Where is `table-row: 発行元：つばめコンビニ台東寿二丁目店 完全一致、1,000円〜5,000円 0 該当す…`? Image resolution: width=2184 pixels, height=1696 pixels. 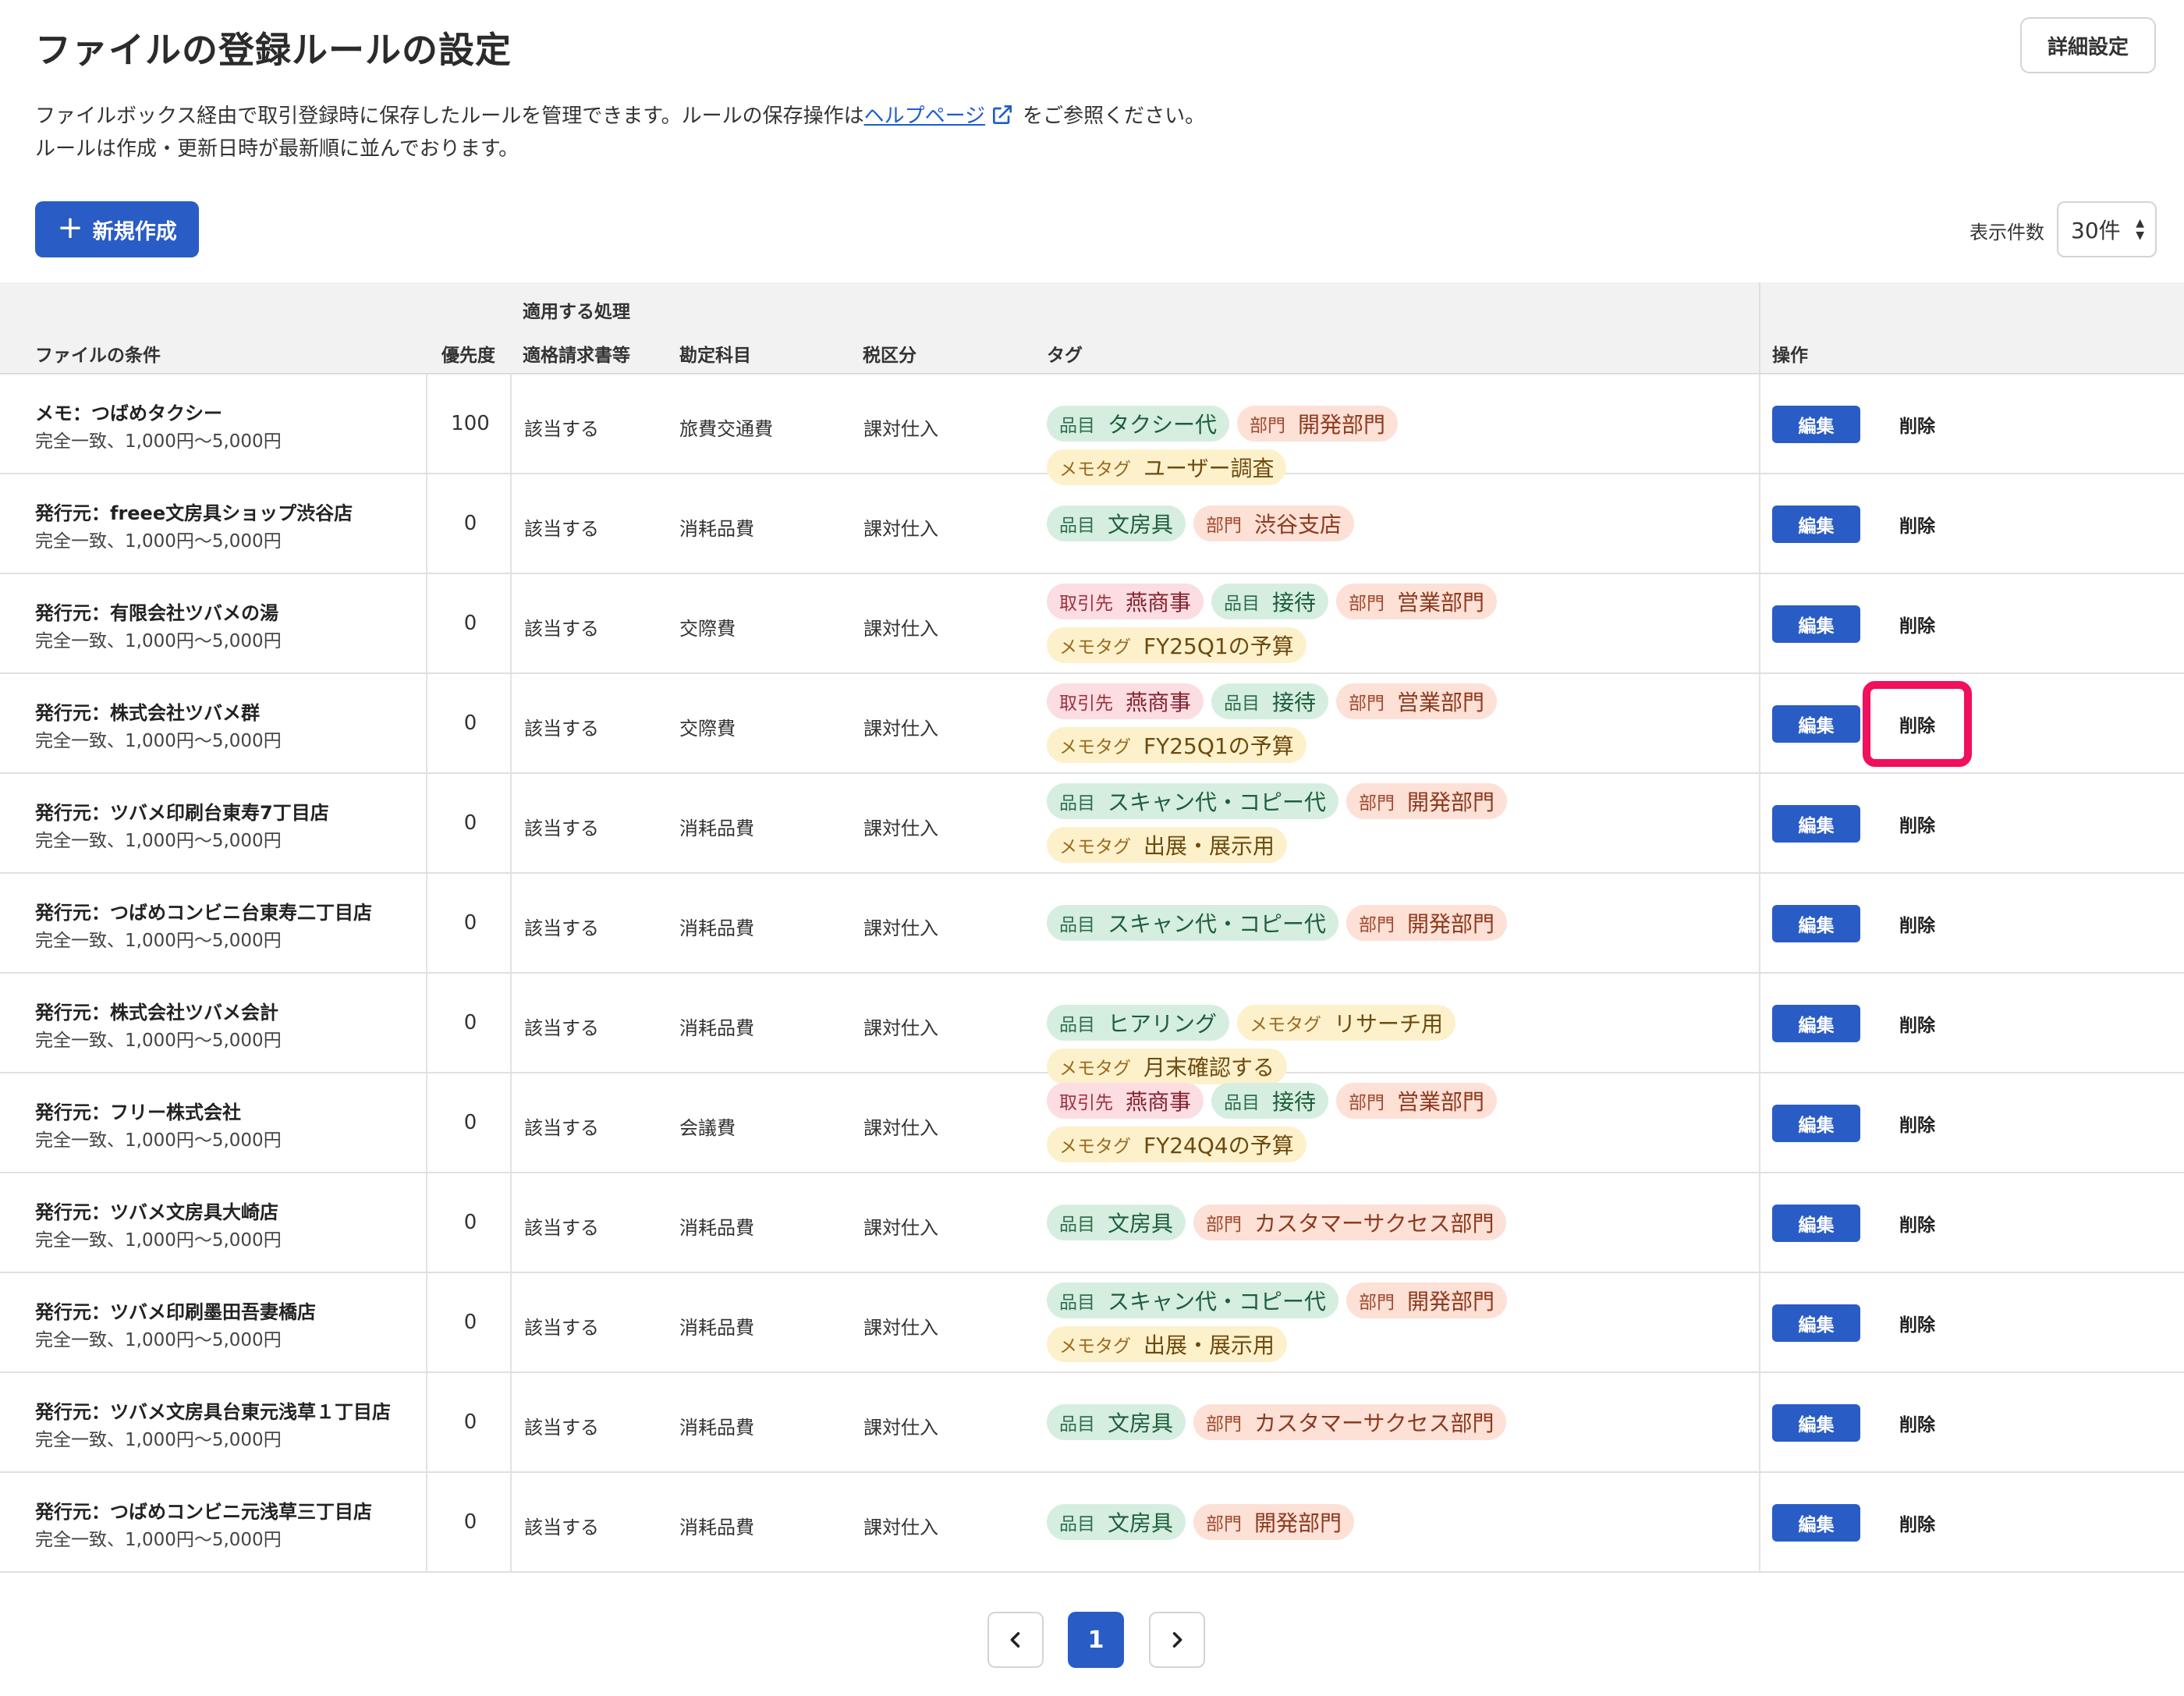
table-row: 発行元：つばめコンビニ台東寿二丁目店 完全一致、1,000円〜5,000円 0 該当す… is located at coordinates (1092, 924).